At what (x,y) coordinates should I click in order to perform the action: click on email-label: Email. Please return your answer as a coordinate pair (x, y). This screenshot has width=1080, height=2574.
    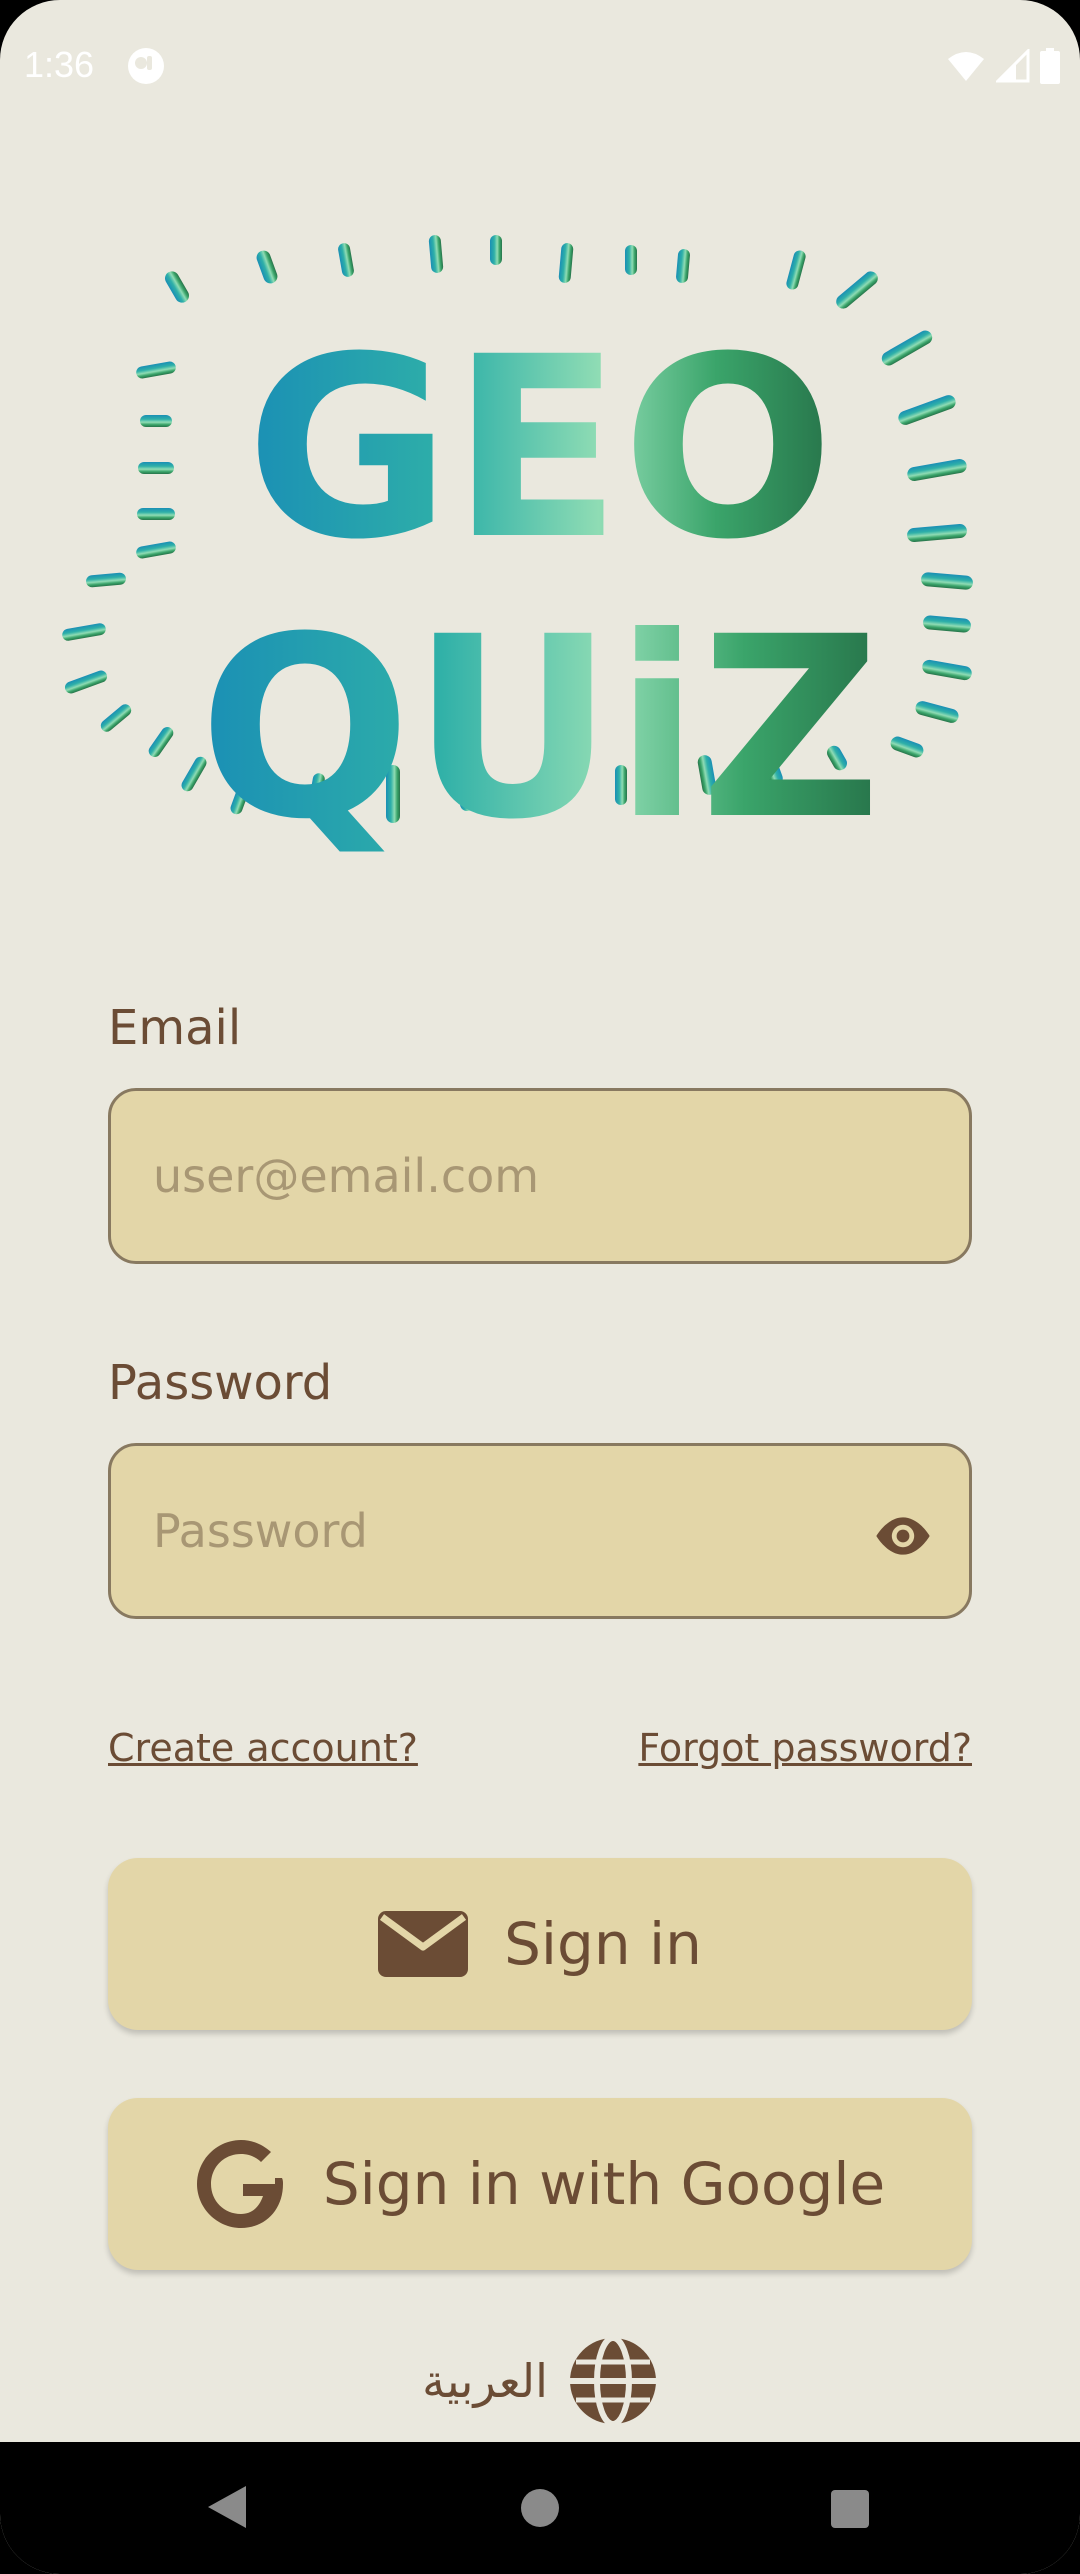
    Looking at the image, I should click on (175, 1028).